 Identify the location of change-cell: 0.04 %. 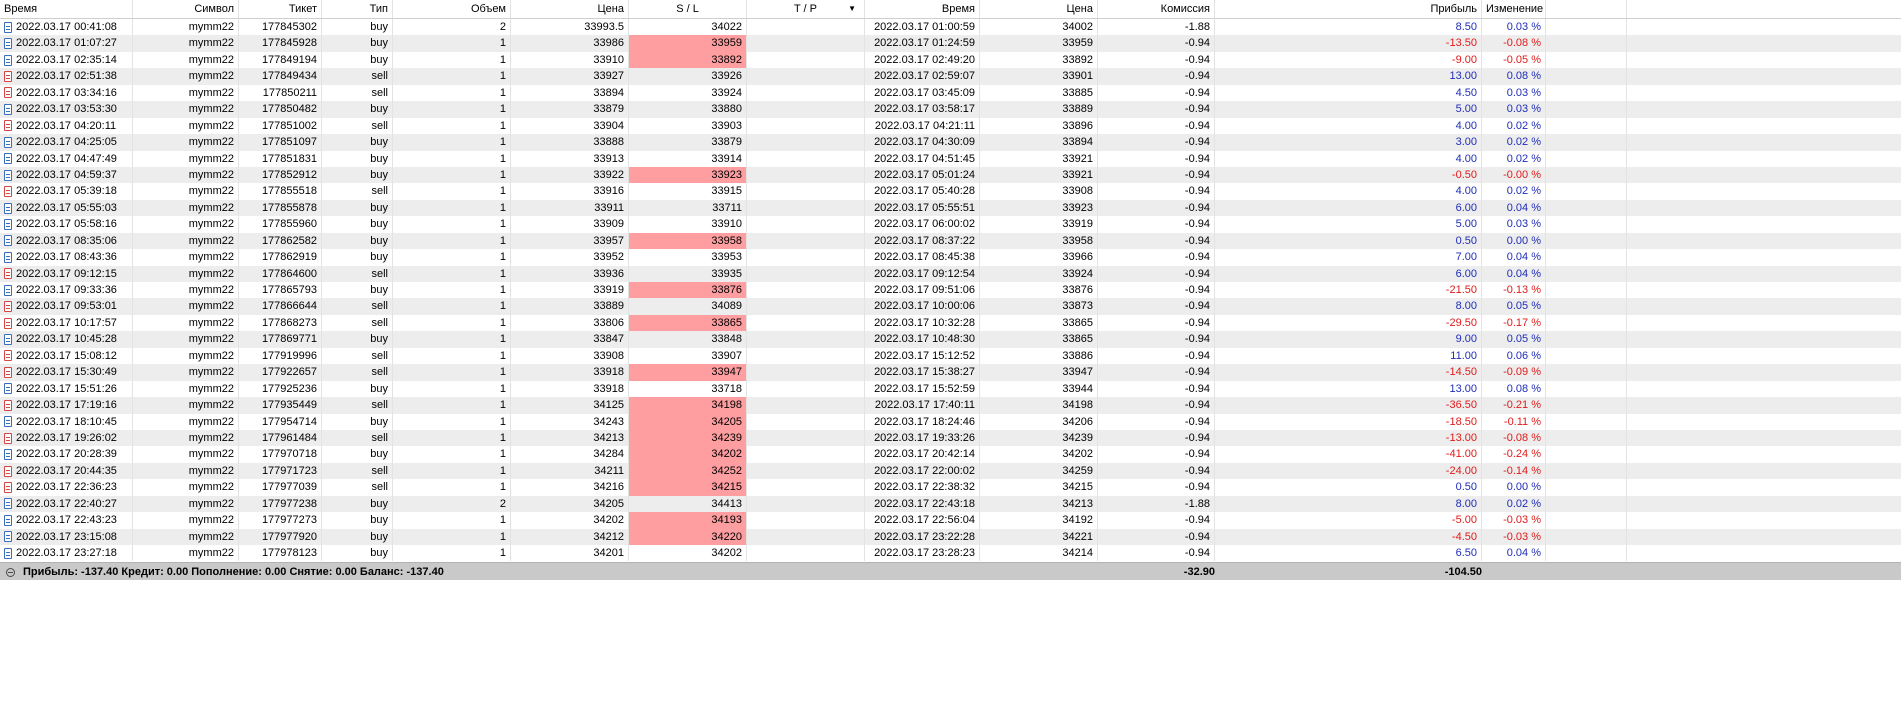
(1514, 208).